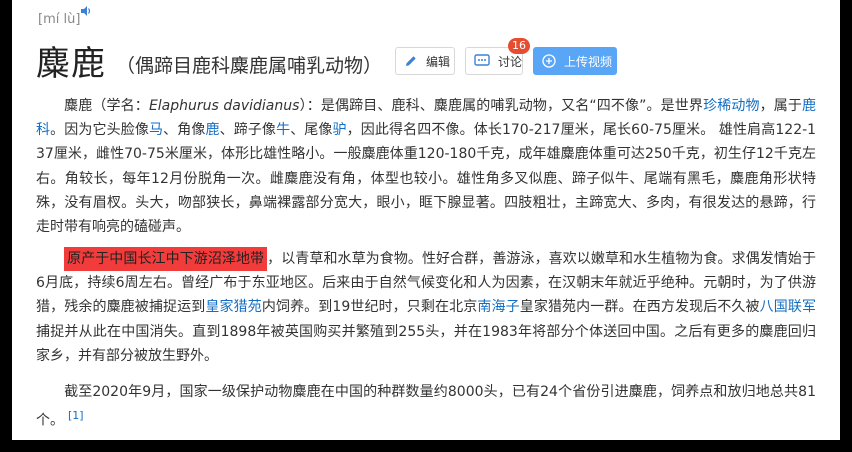 The image size is (852, 452). Describe the element at coordinates (788, 307) in the screenshot. I see `link-eight-nation-alliance: 八国联军` at that location.